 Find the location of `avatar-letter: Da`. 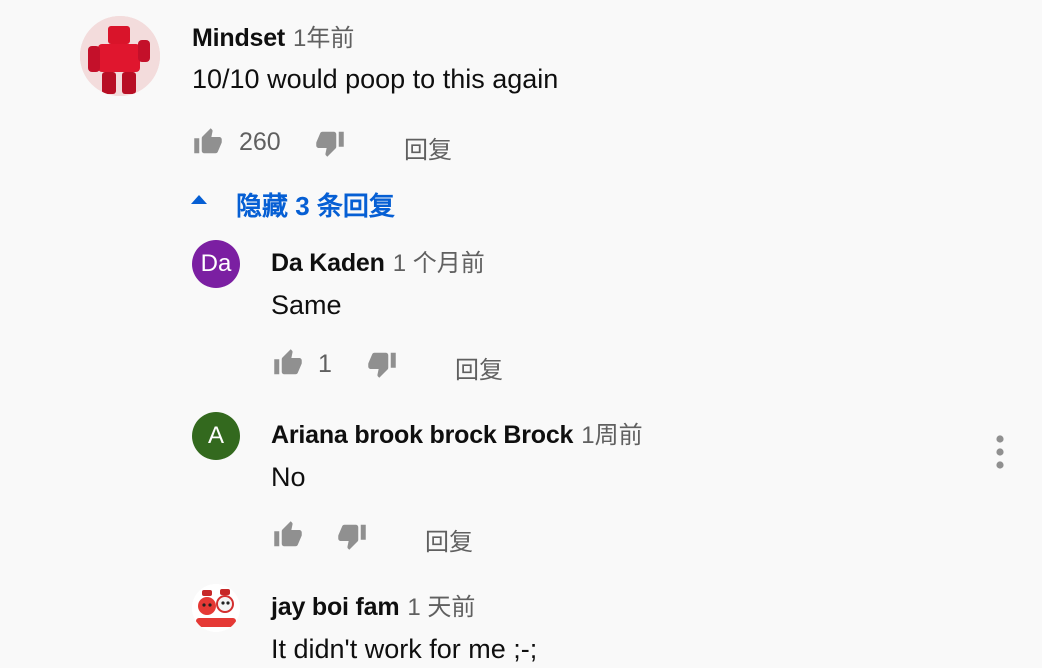

avatar-letter: Da is located at coordinates (216, 263).